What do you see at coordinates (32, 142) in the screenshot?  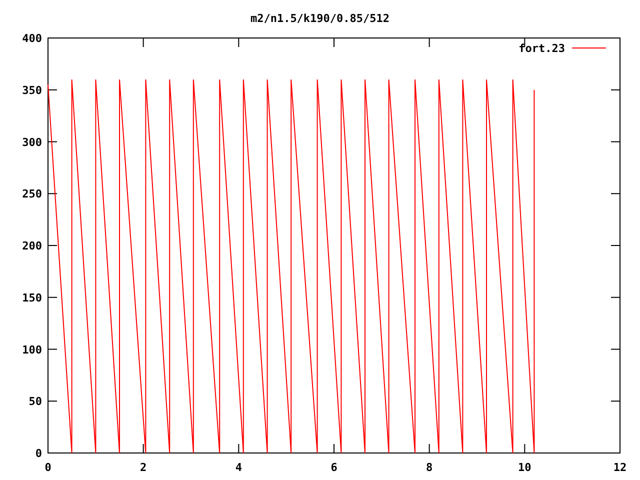 I see `y-tick-label: 300` at bounding box center [32, 142].